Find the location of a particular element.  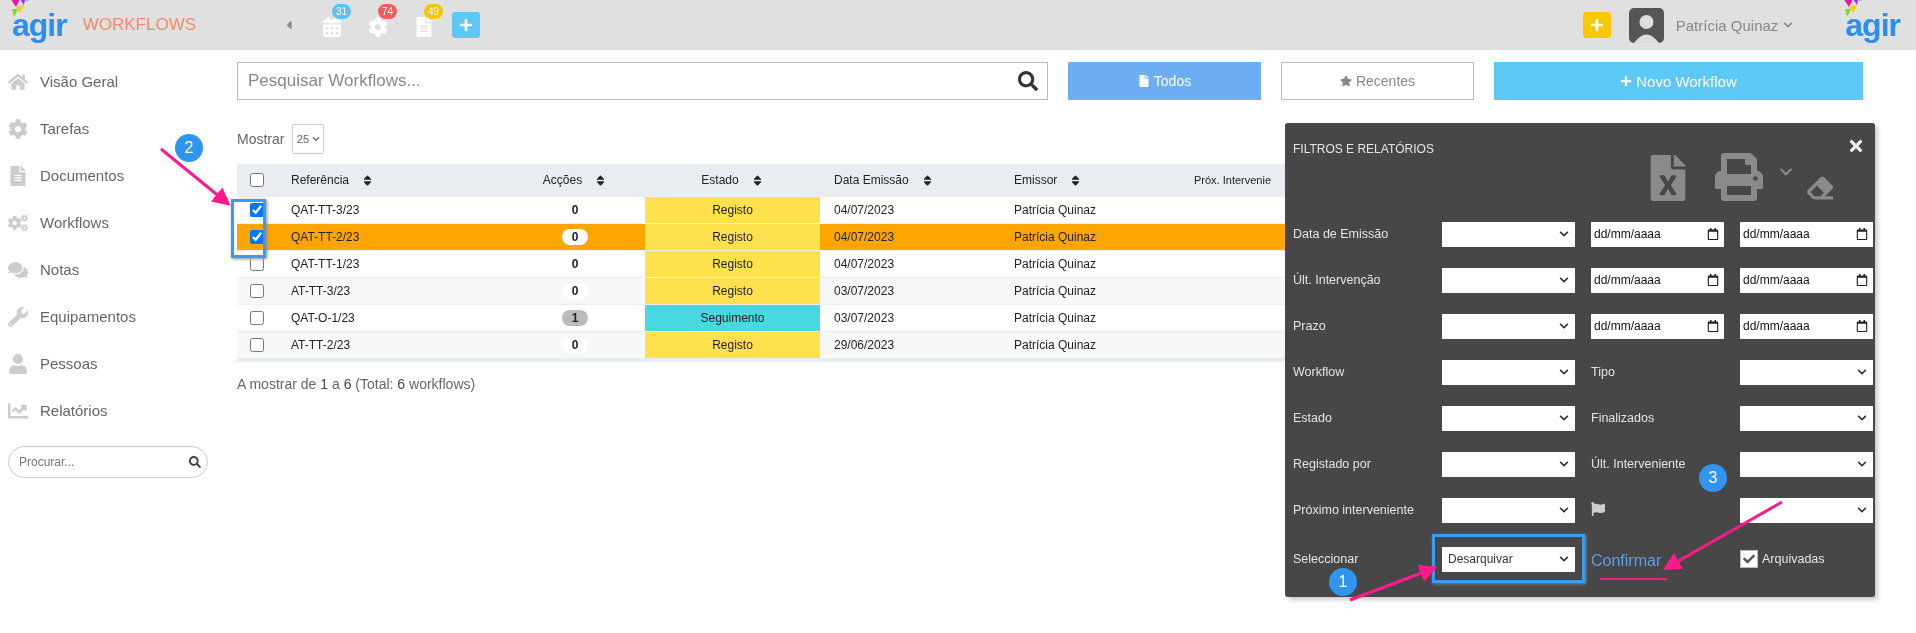

chat-icon is located at coordinates (18, 269).